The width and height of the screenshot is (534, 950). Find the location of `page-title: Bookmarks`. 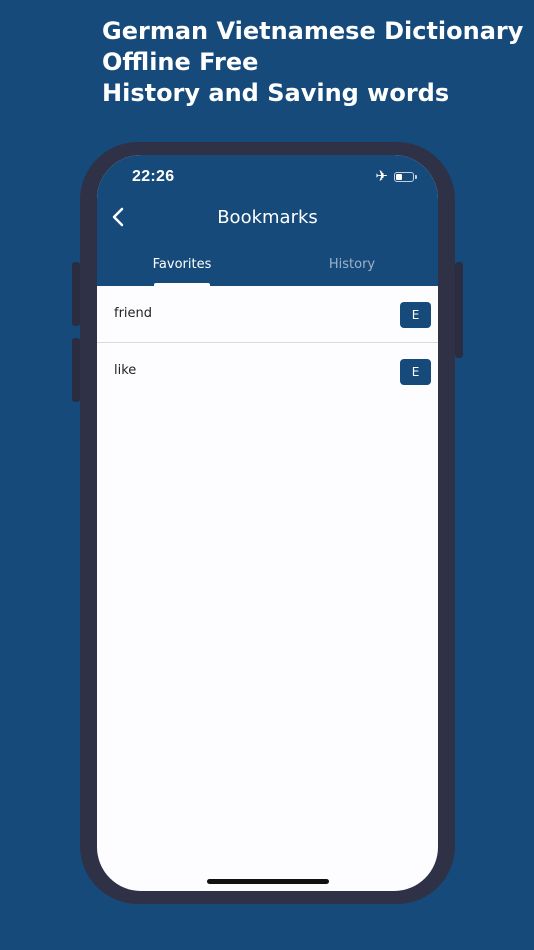

page-title: Bookmarks is located at coordinates (267, 217).